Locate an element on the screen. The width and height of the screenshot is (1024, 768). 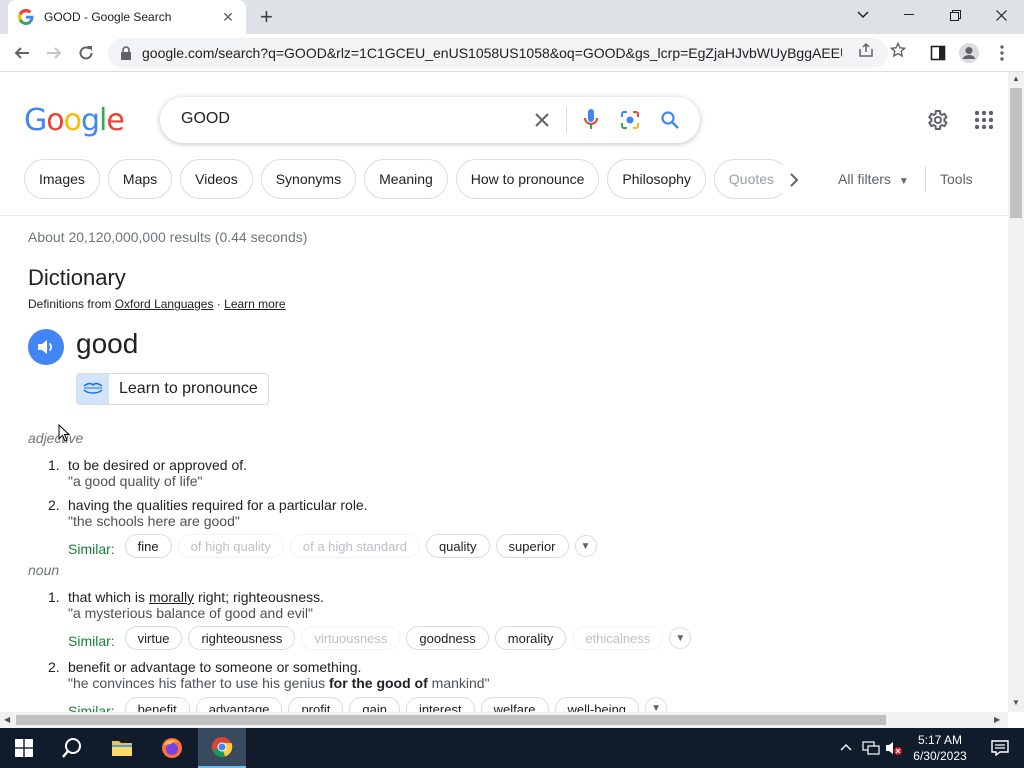
chip-maps: Maps is located at coordinates (140, 179).